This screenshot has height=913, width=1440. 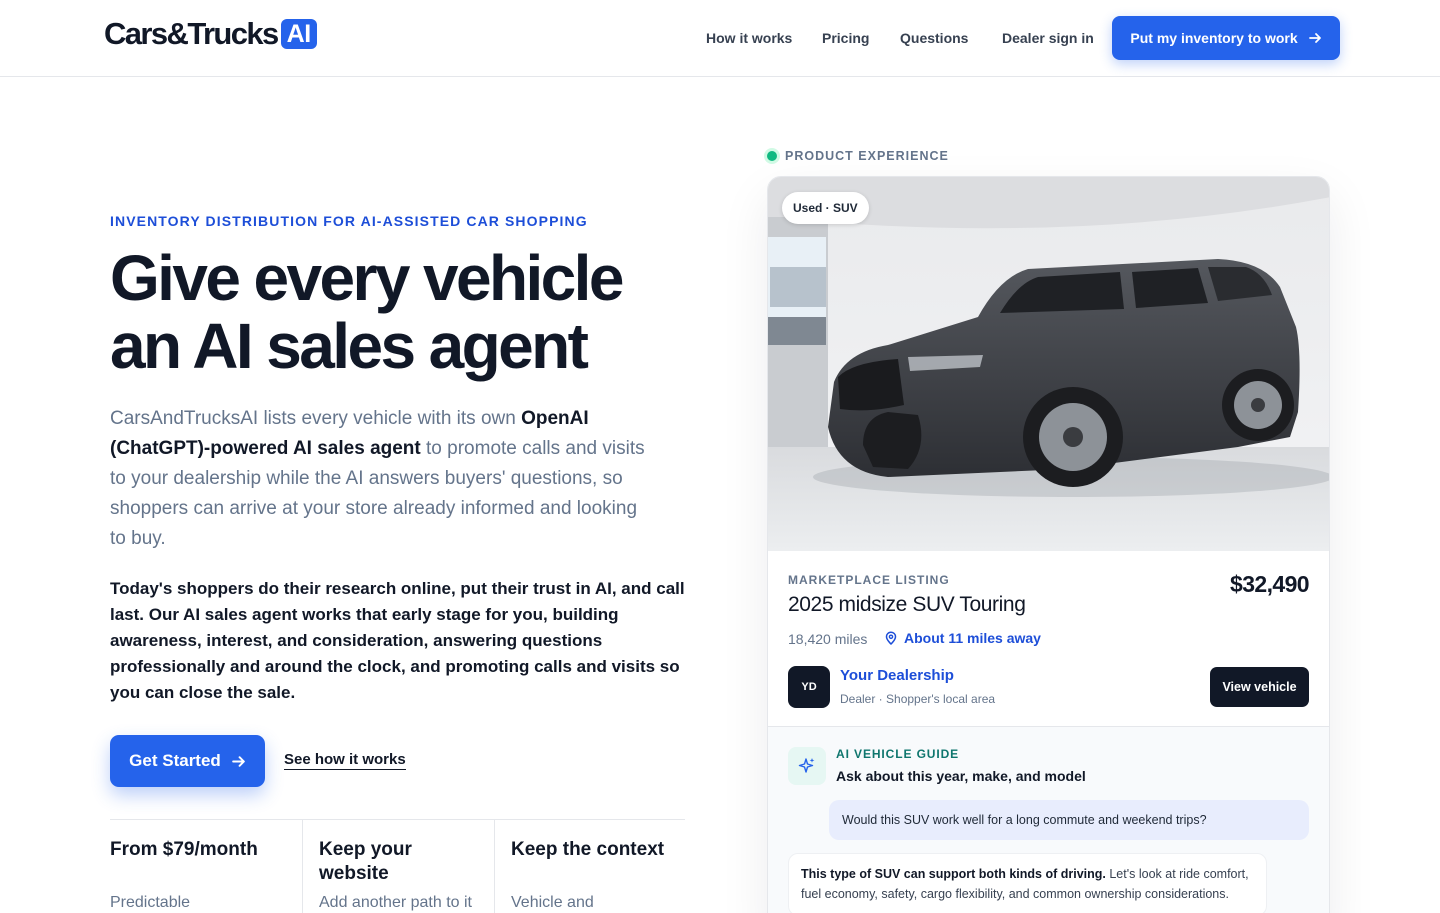 I want to click on distance-label: About 11 miles away, so click(x=972, y=638).